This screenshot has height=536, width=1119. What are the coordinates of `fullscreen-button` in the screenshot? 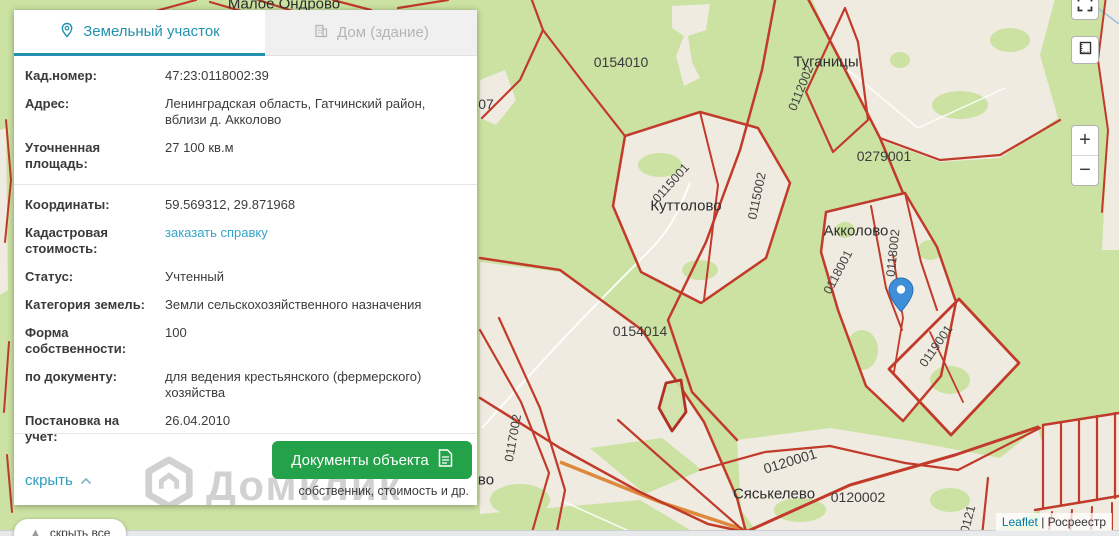 It's located at (1085, 10).